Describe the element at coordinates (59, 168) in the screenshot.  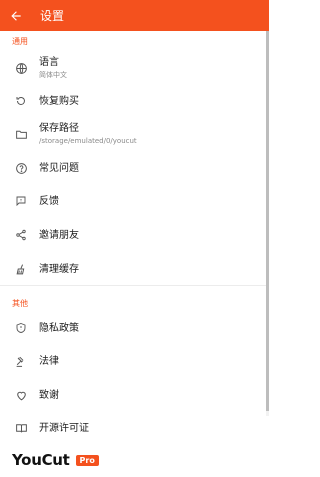
I see `faq-label: 常见问题` at that location.